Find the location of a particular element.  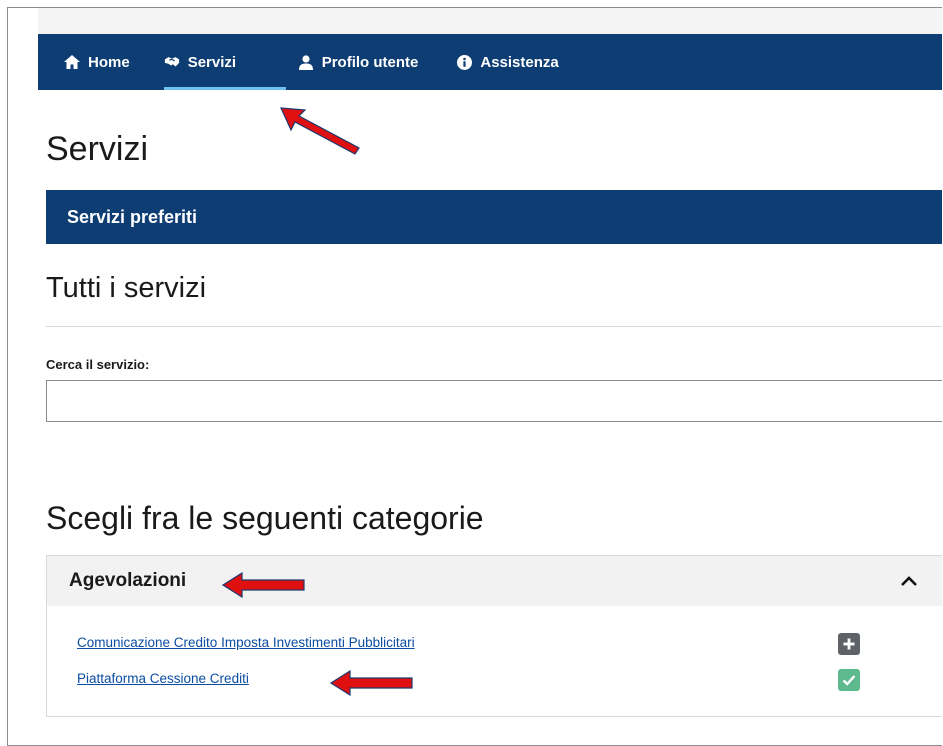

accordion-title: Agevolazioni is located at coordinates (128, 580).